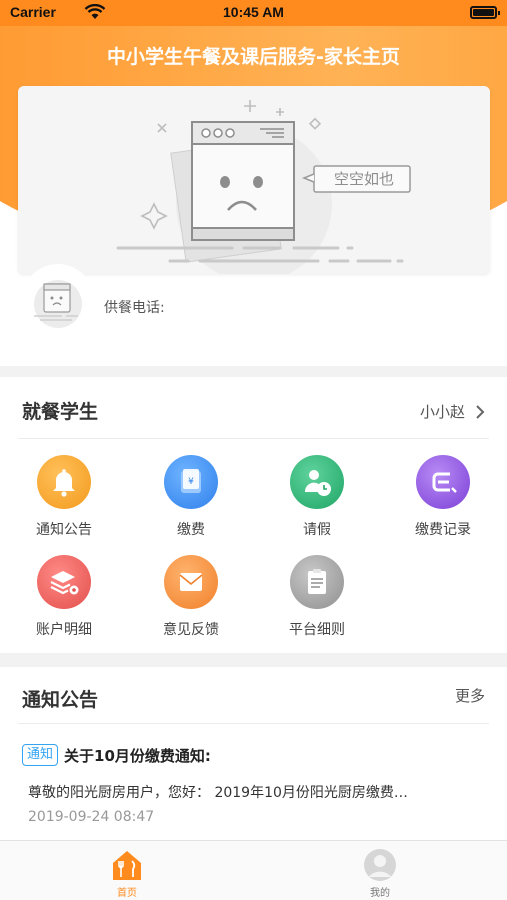  I want to click on grid-item-label: 缴费记录, so click(443, 530).